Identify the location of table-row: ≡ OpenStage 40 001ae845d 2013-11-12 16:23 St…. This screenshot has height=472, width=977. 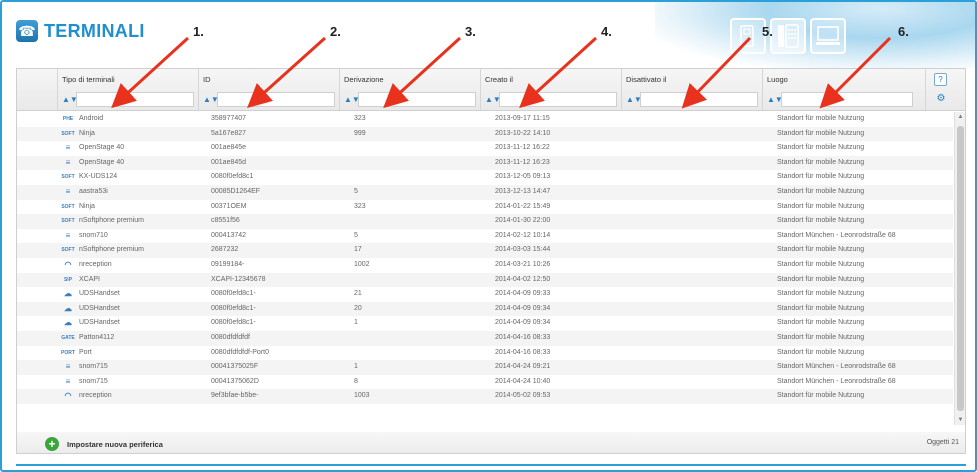
(485, 163).